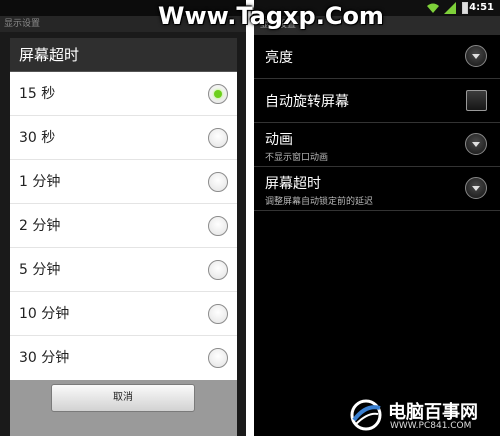 The width and height of the screenshot is (500, 436). What do you see at coordinates (37, 94) in the screenshot?
I see `option-label: 15 秒` at bounding box center [37, 94].